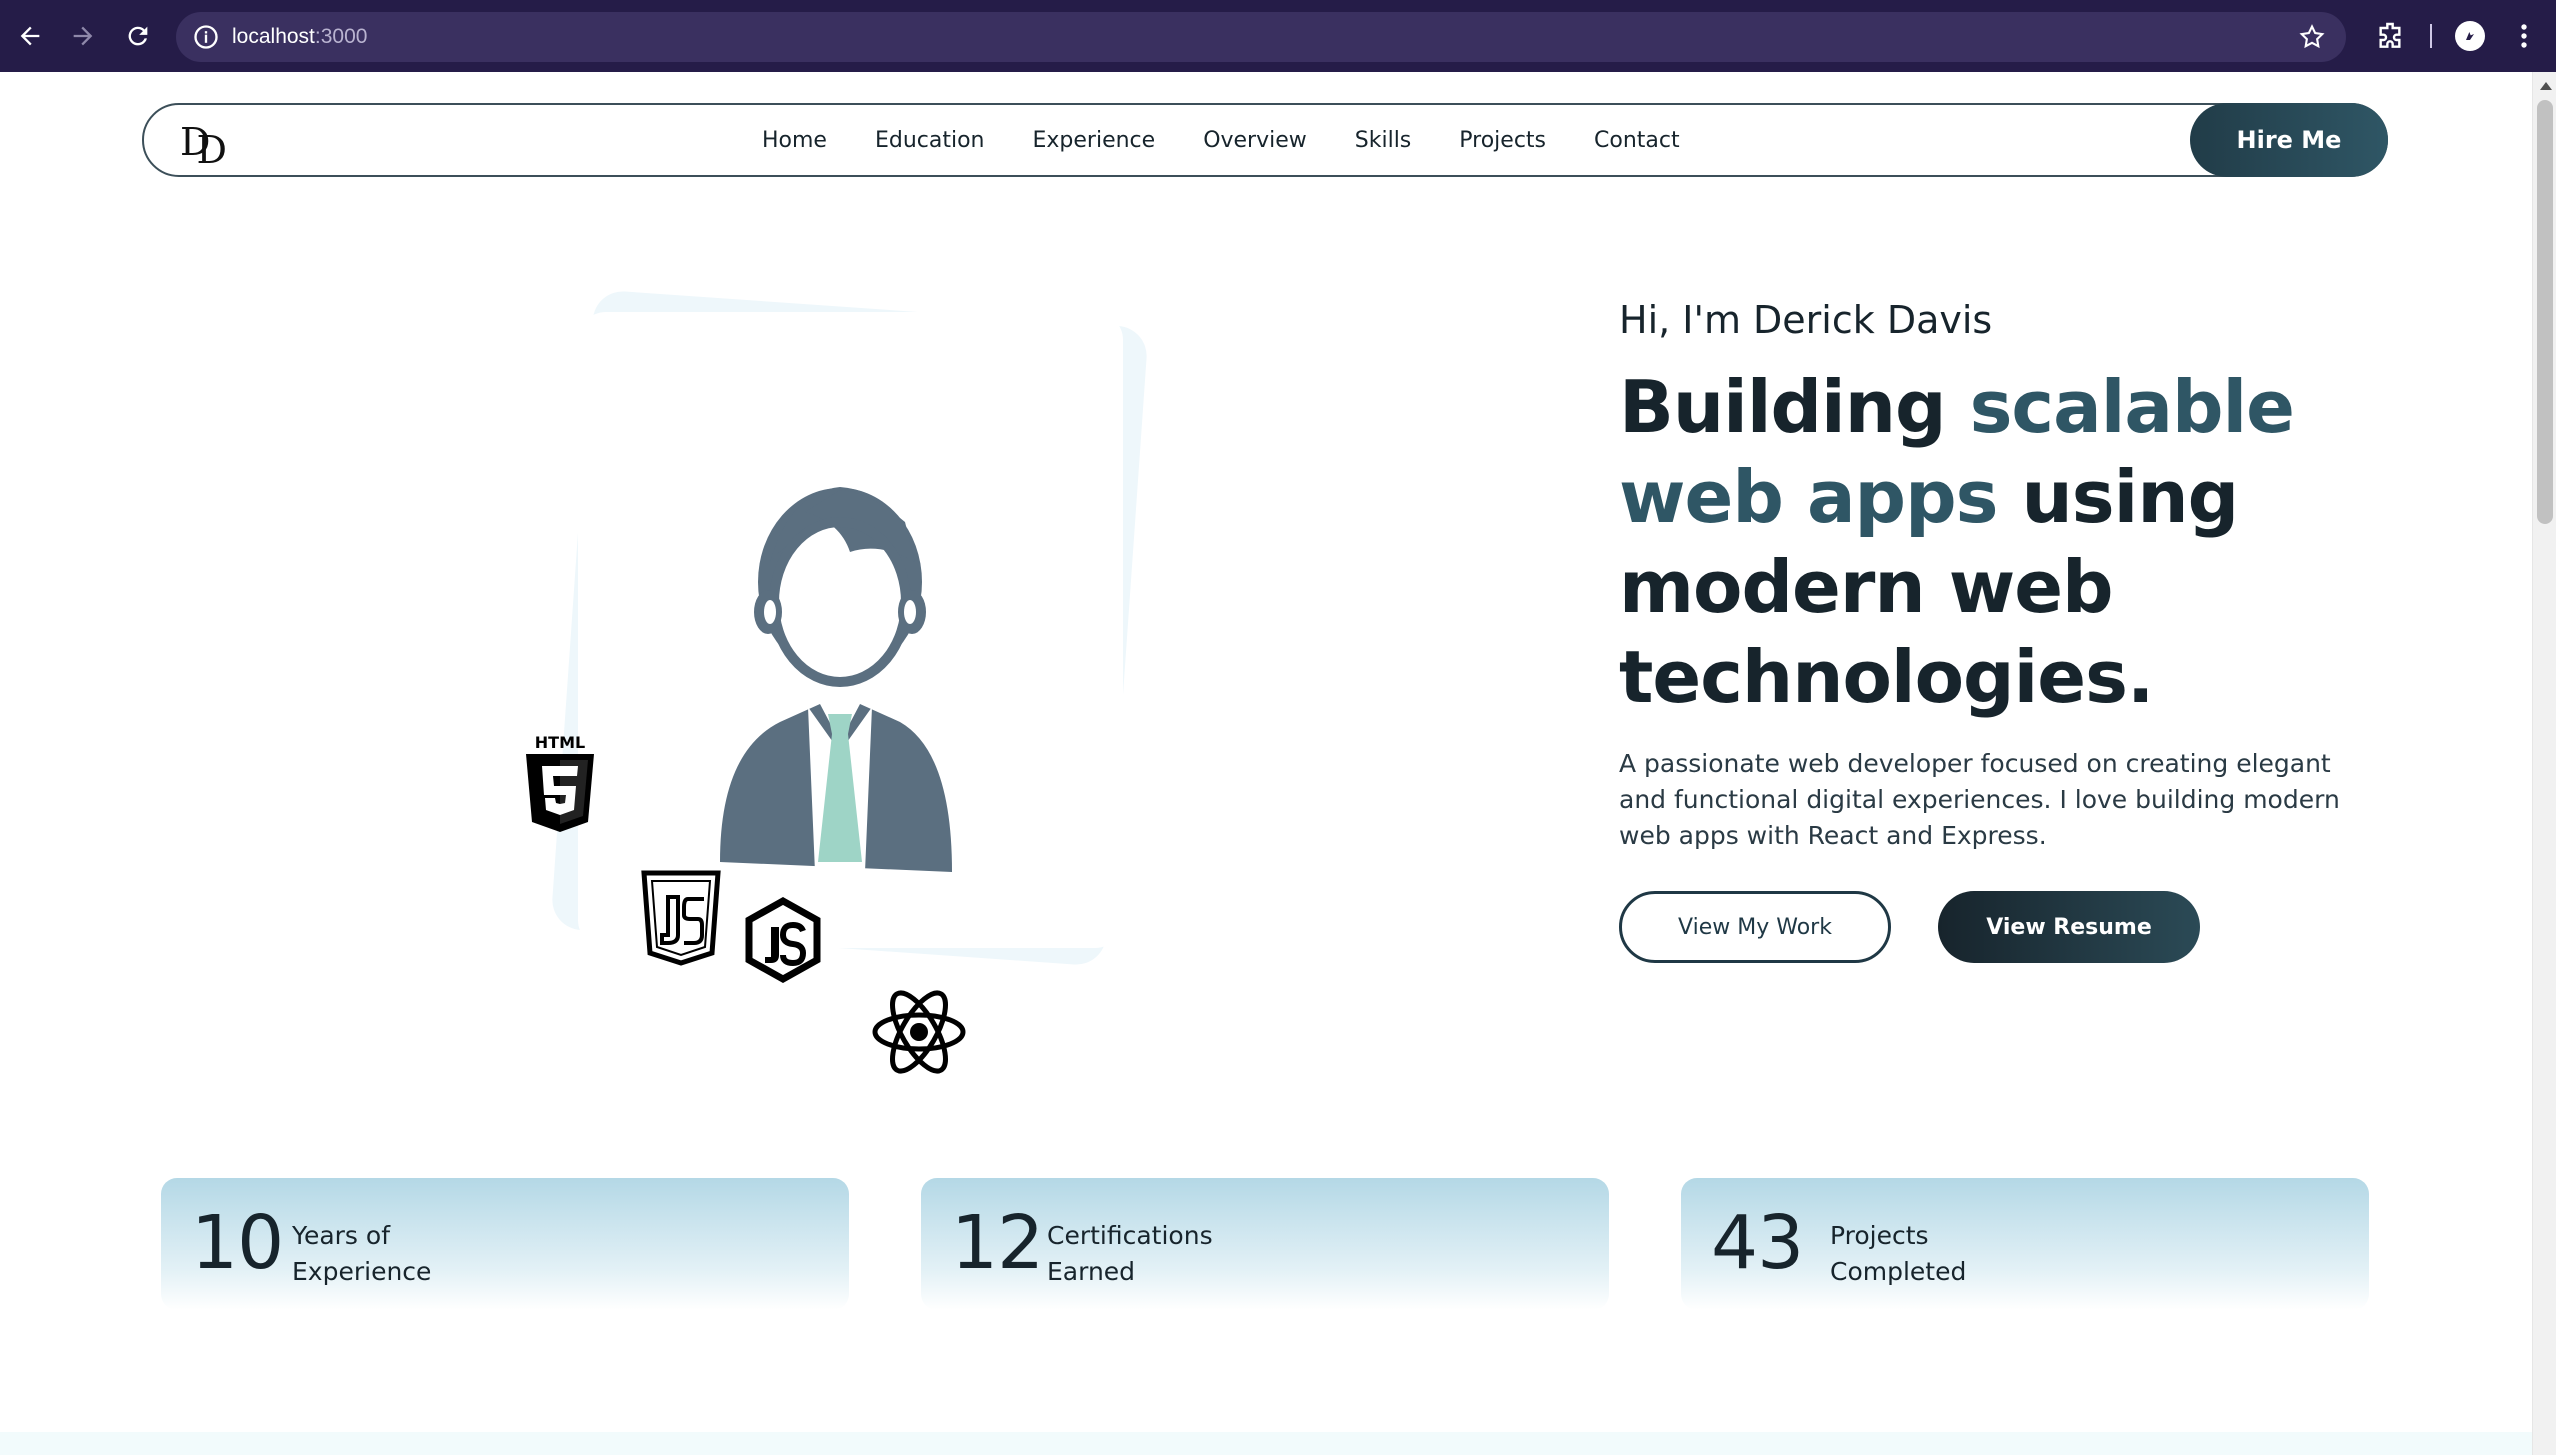  Describe the element at coordinates (1757, 1243) in the screenshot. I see `stat-number: 43` at that location.